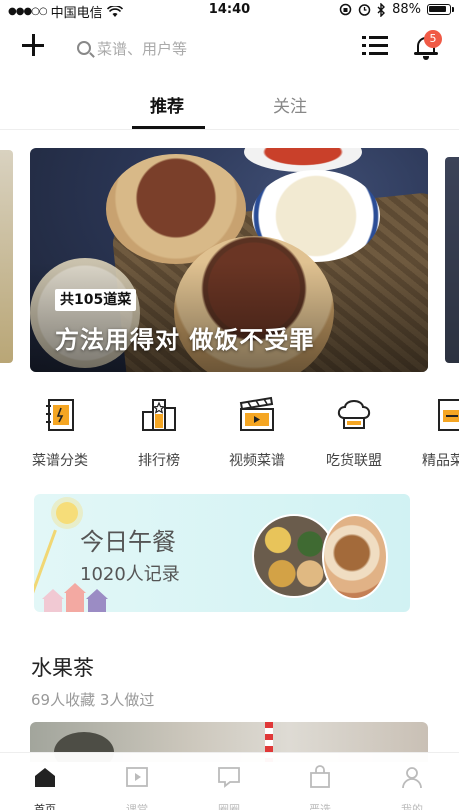  Describe the element at coordinates (257, 432) in the screenshot. I see `category-video-recipes: 视频菜谱` at that location.